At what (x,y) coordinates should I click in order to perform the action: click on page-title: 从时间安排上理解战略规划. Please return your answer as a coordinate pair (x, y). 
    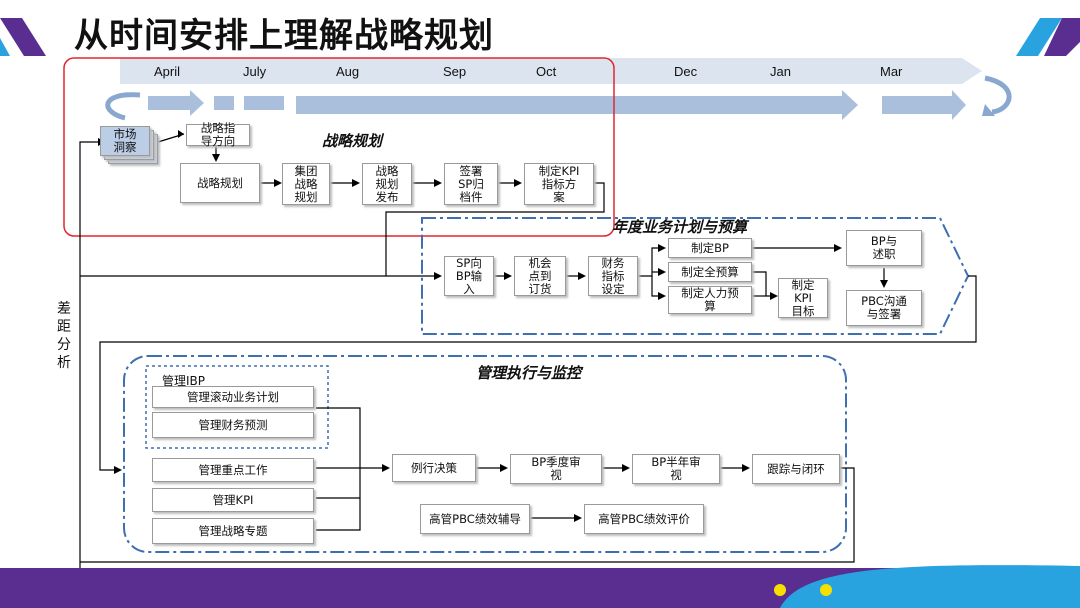
    Looking at the image, I should click on (284, 36).